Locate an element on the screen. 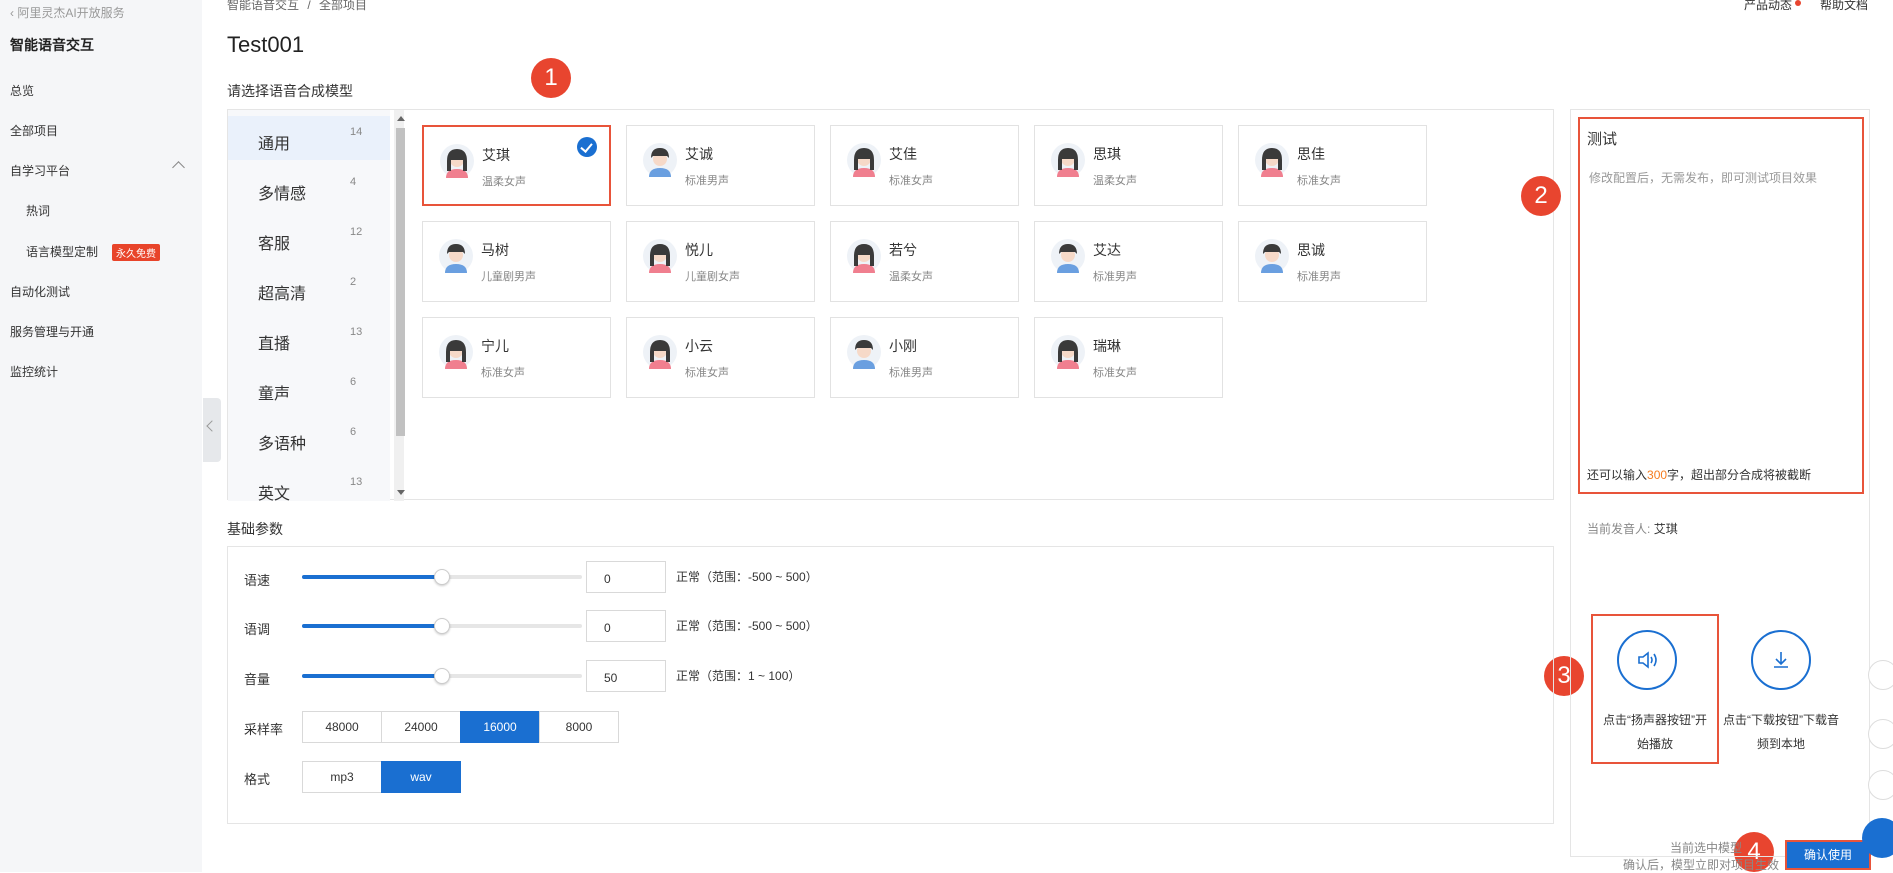 Image resolution: width=1893 pixels, height=873 pixels. scrollbar-thumb is located at coordinates (400, 282).